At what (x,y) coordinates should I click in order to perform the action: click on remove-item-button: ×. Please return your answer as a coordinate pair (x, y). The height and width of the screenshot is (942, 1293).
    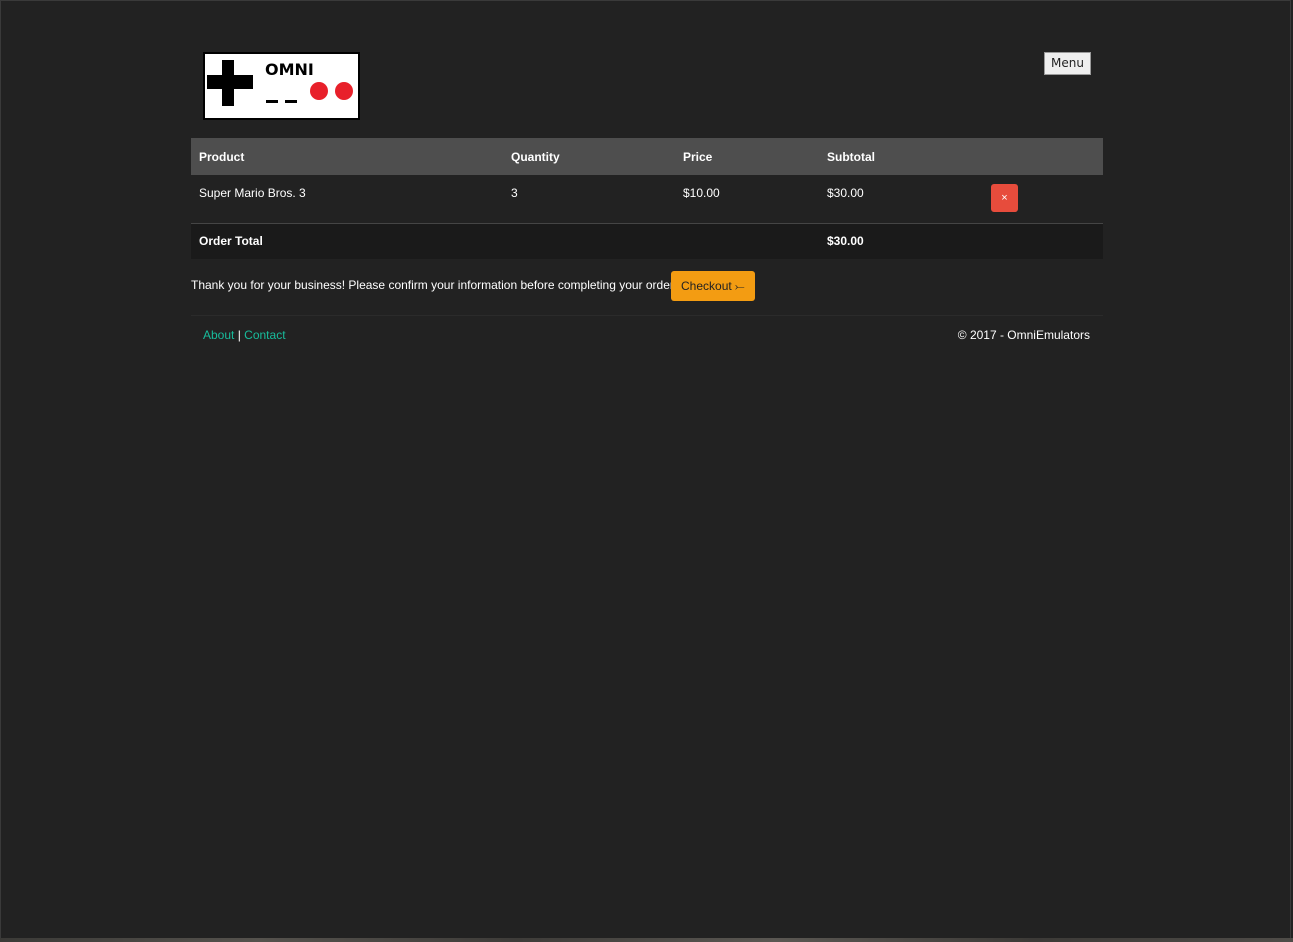
    Looking at the image, I should click on (1004, 198).